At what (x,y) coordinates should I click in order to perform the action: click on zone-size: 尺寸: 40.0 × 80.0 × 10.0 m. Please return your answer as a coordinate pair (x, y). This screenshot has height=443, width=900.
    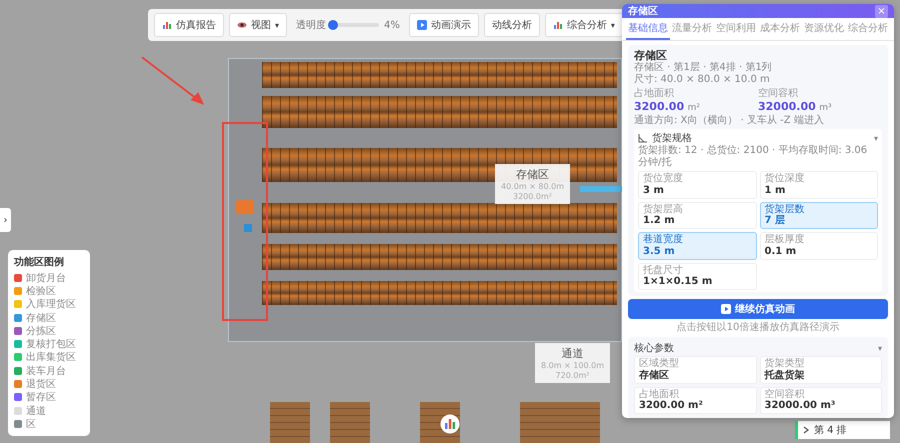
    Looking at the image, I should click on (702, 80).